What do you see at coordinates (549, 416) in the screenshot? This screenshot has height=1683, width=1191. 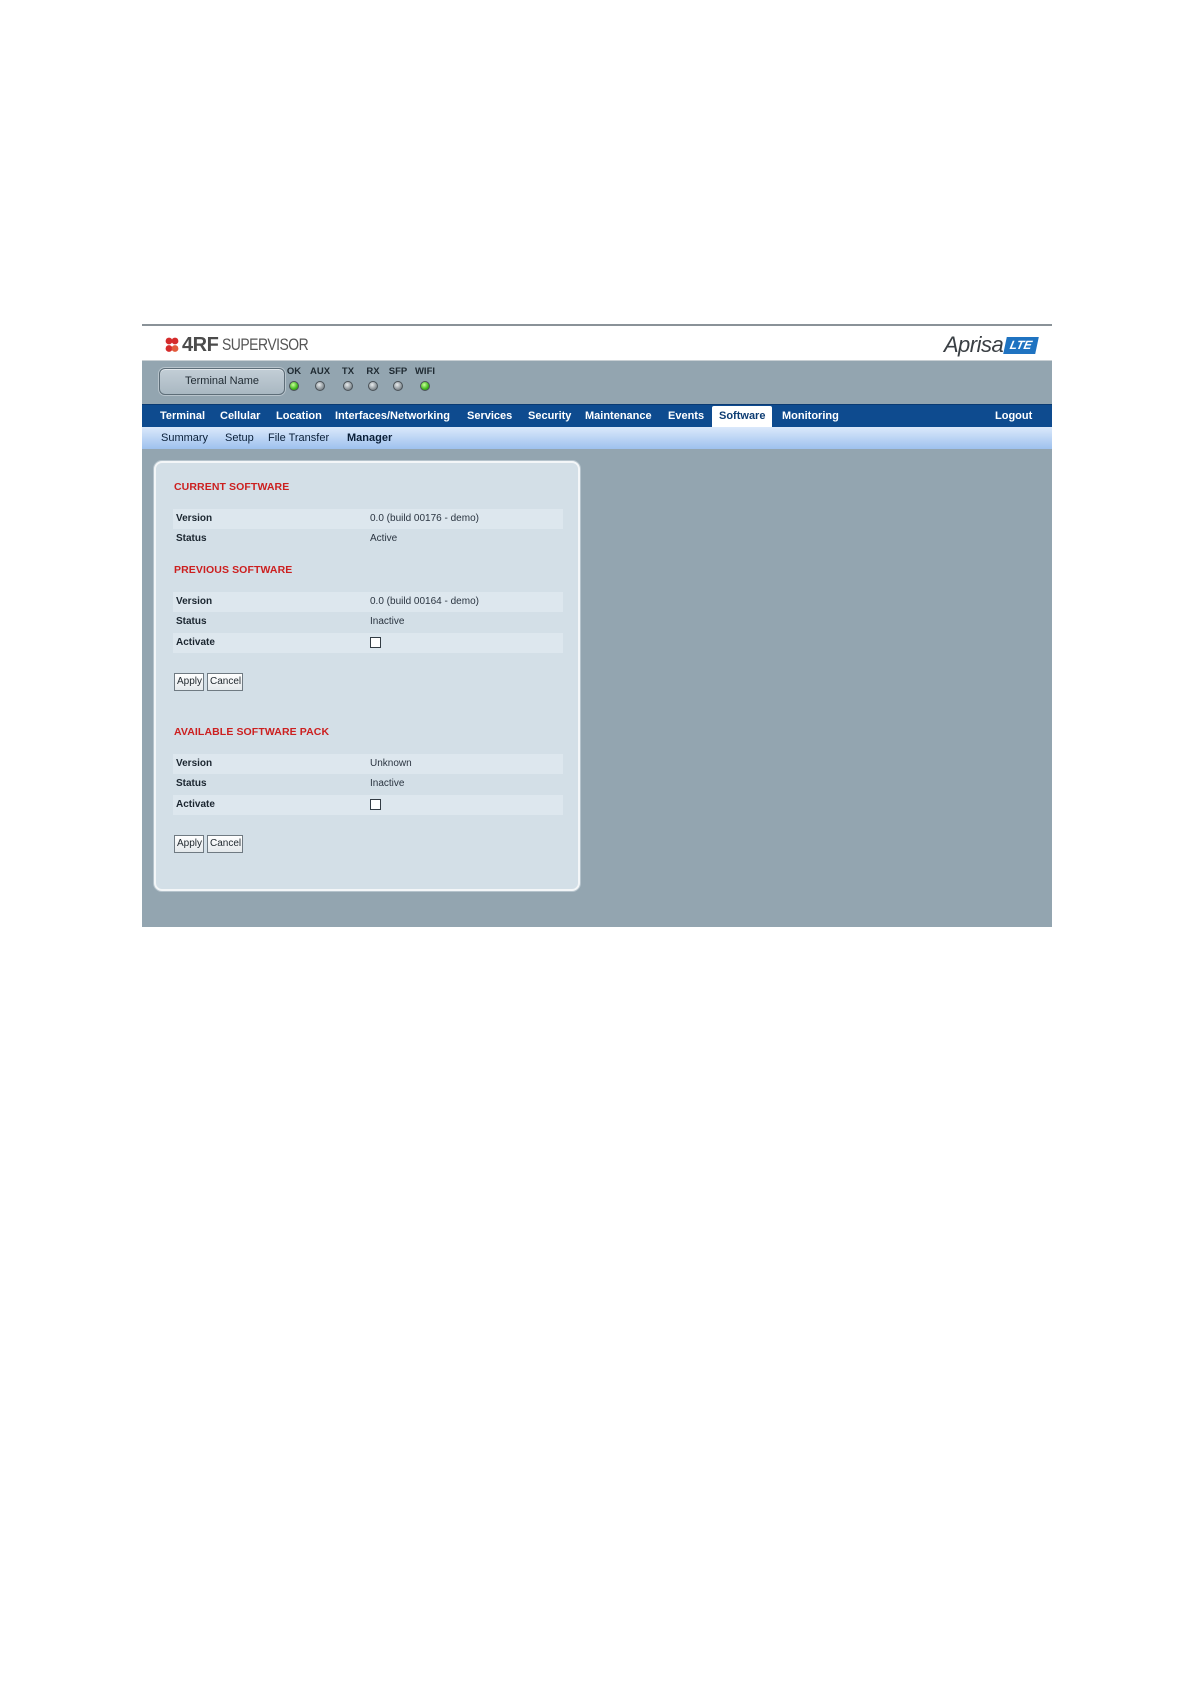 I see `nav-security: Security` at bounding box center [549, 416].